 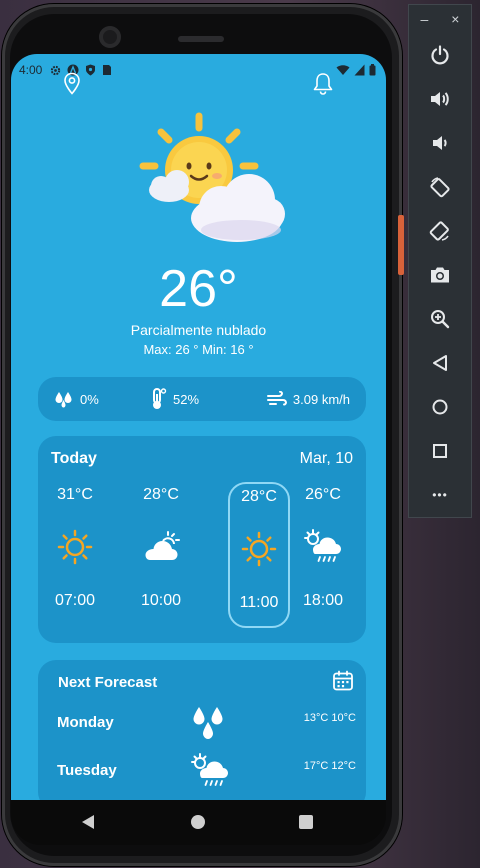 I want to click on shield-icon, so click(x=91, y=70).